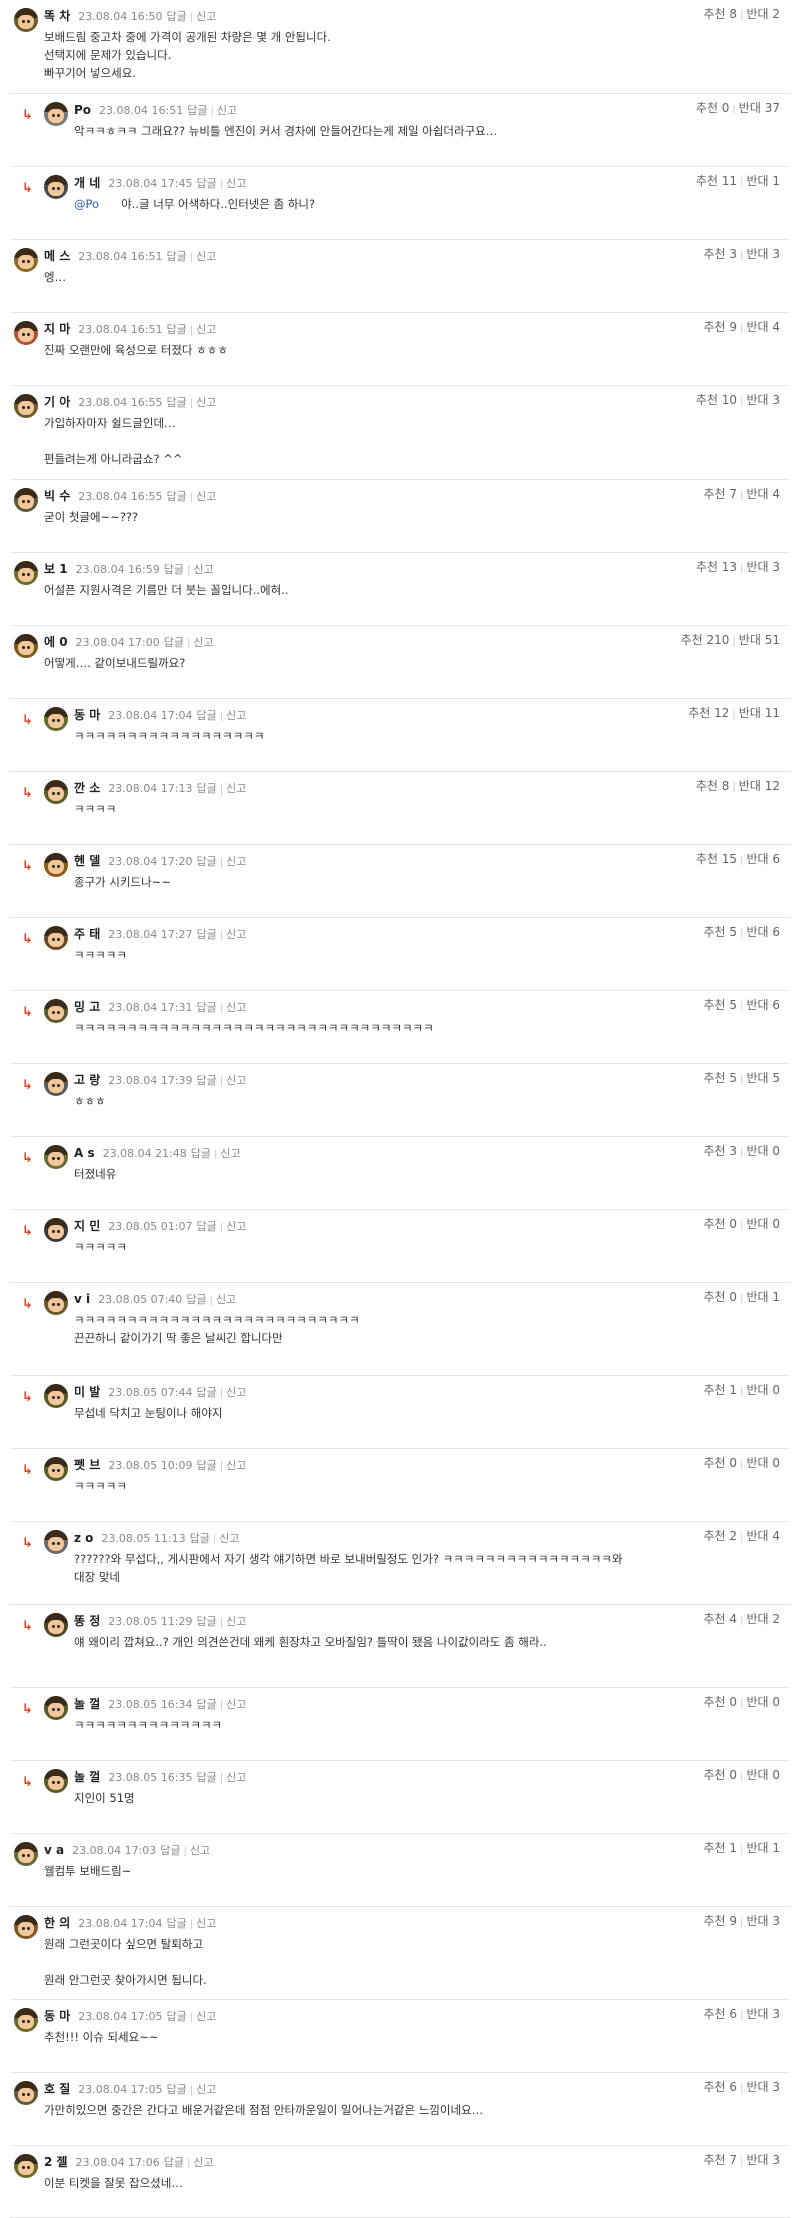  What do you see at coordinates (57, 2089) in the screenshot?
I see `author-nickname: 호 질` at bounding box center [57, 2089].